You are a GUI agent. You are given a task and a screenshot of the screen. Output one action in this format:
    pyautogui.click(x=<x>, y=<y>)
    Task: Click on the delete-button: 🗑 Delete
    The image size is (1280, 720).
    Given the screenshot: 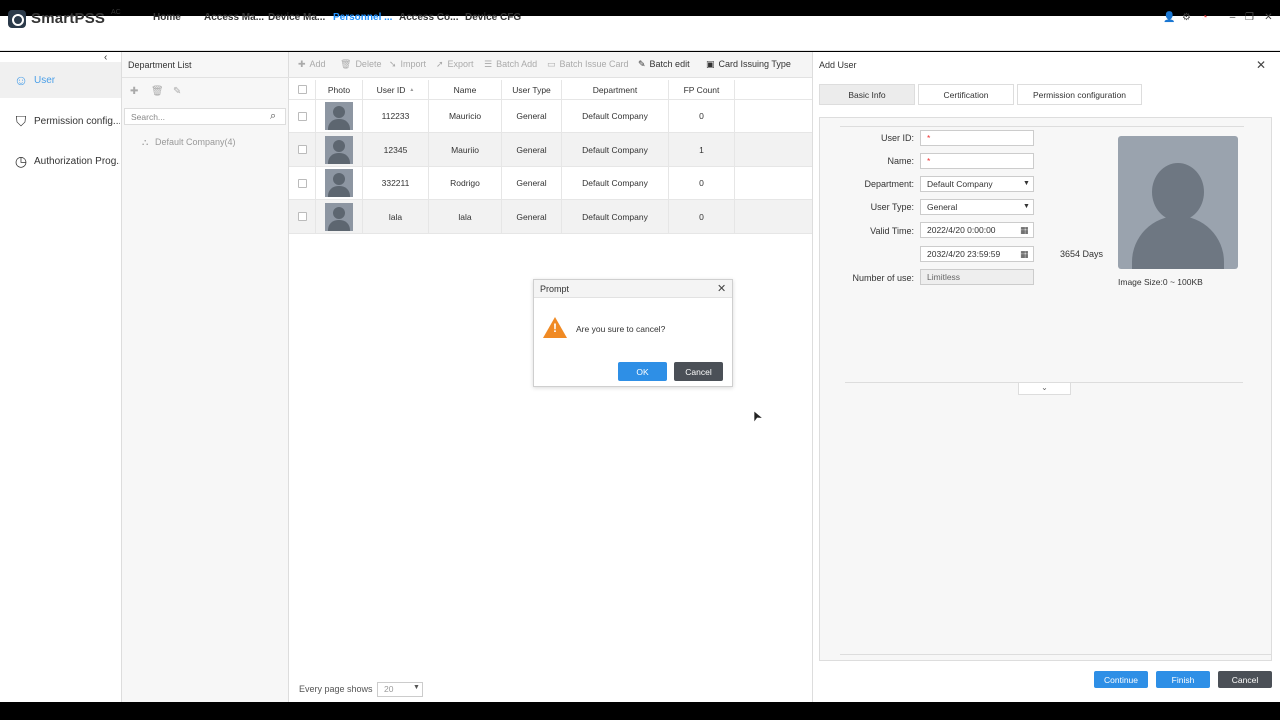 What is the action you would take?
    pyautogui.click(x=360, y=64)
    